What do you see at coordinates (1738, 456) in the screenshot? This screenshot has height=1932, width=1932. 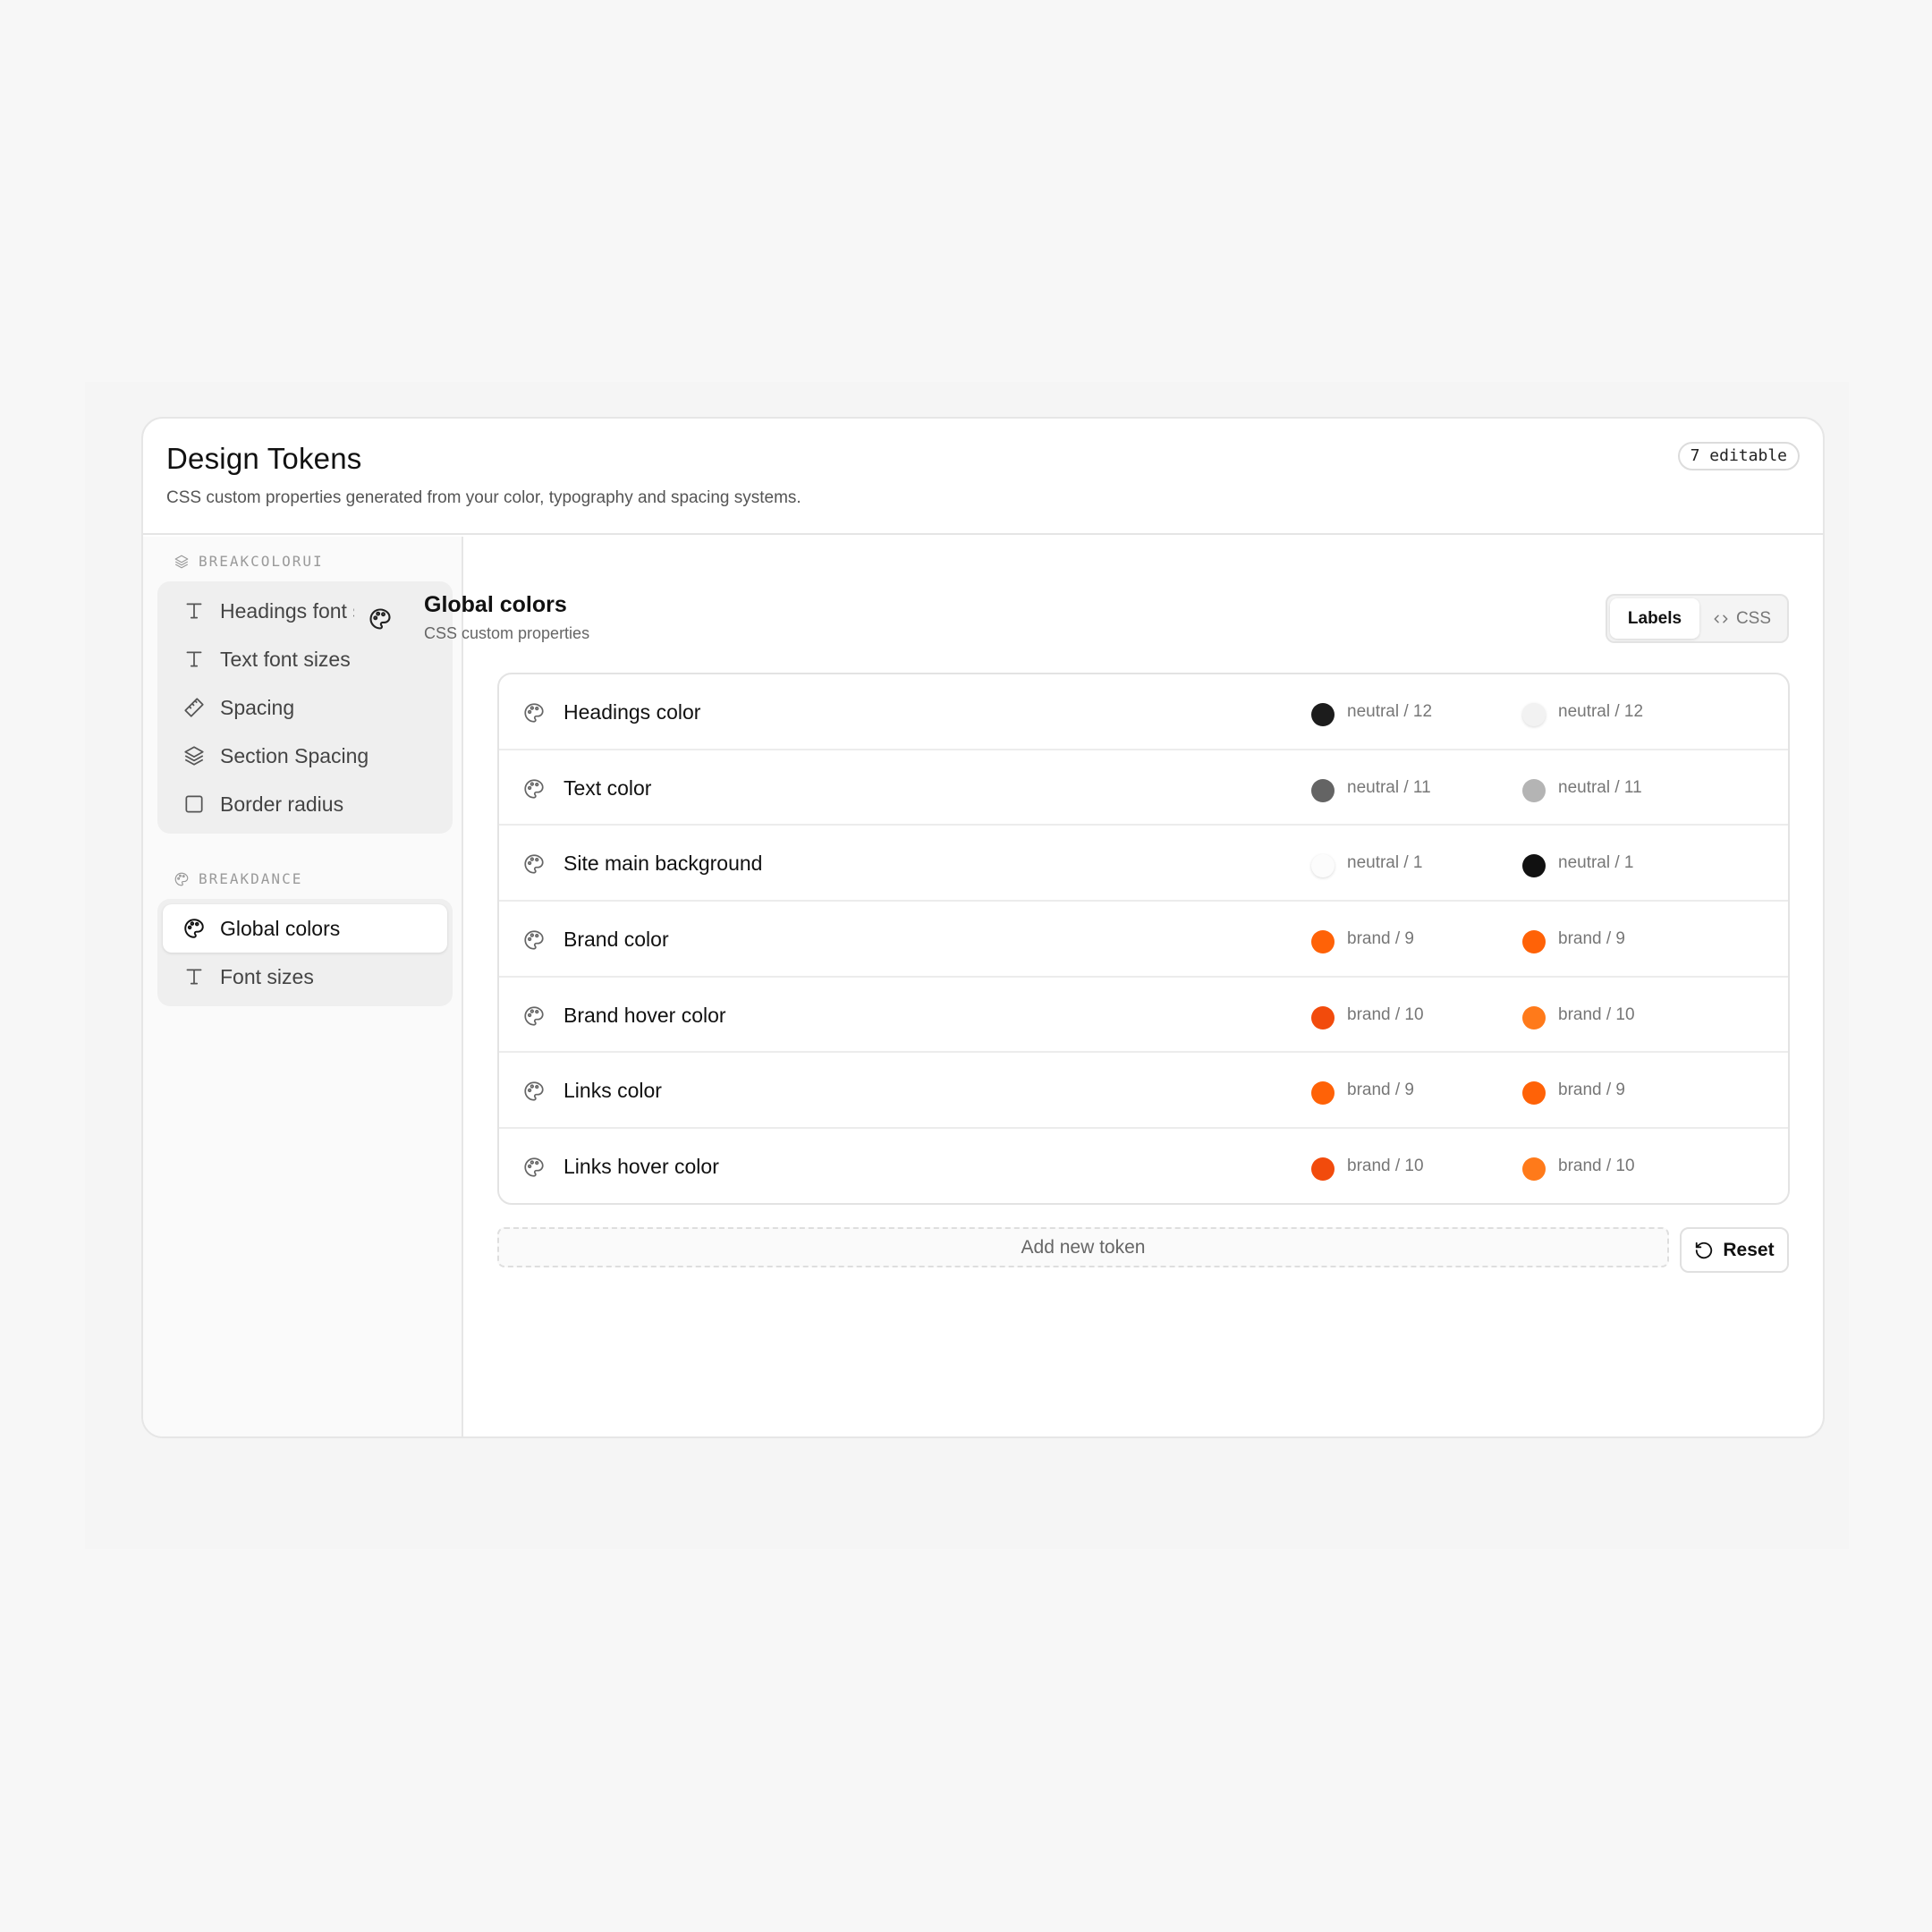 I see `editable-count-badge: 7 editable` at bounding box center [1738, 456].